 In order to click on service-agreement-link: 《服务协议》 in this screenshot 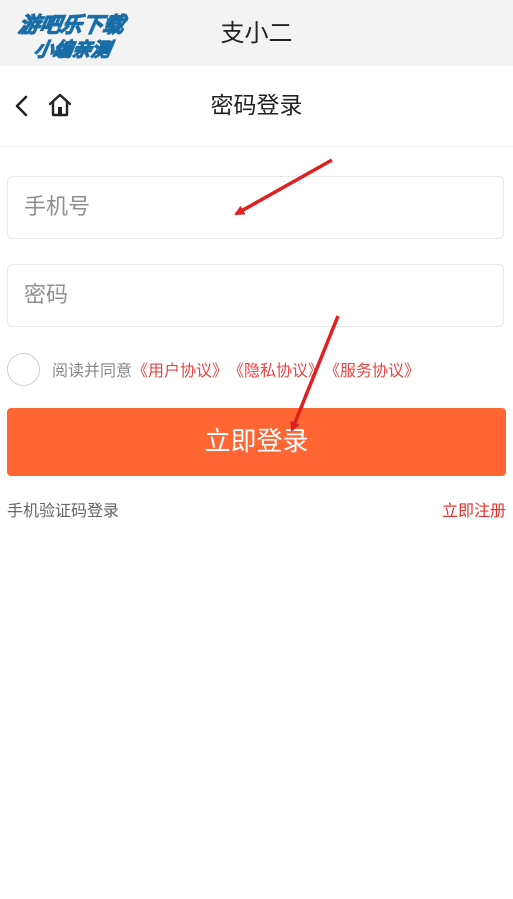, I will do `click(372, 369)`.